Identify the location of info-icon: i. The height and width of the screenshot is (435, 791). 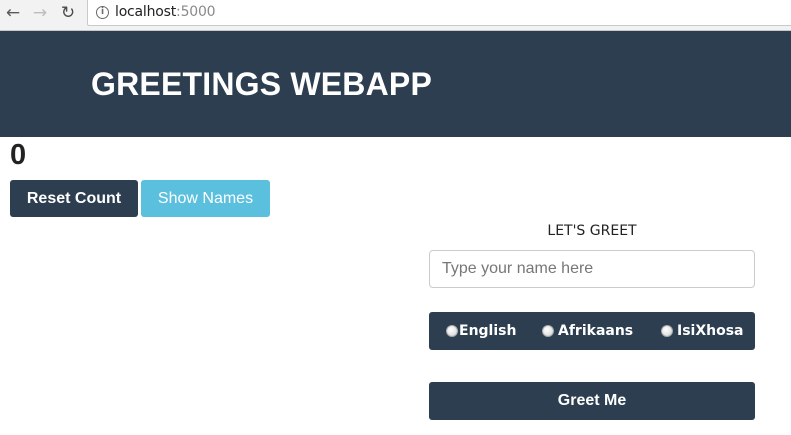
(102, 12).